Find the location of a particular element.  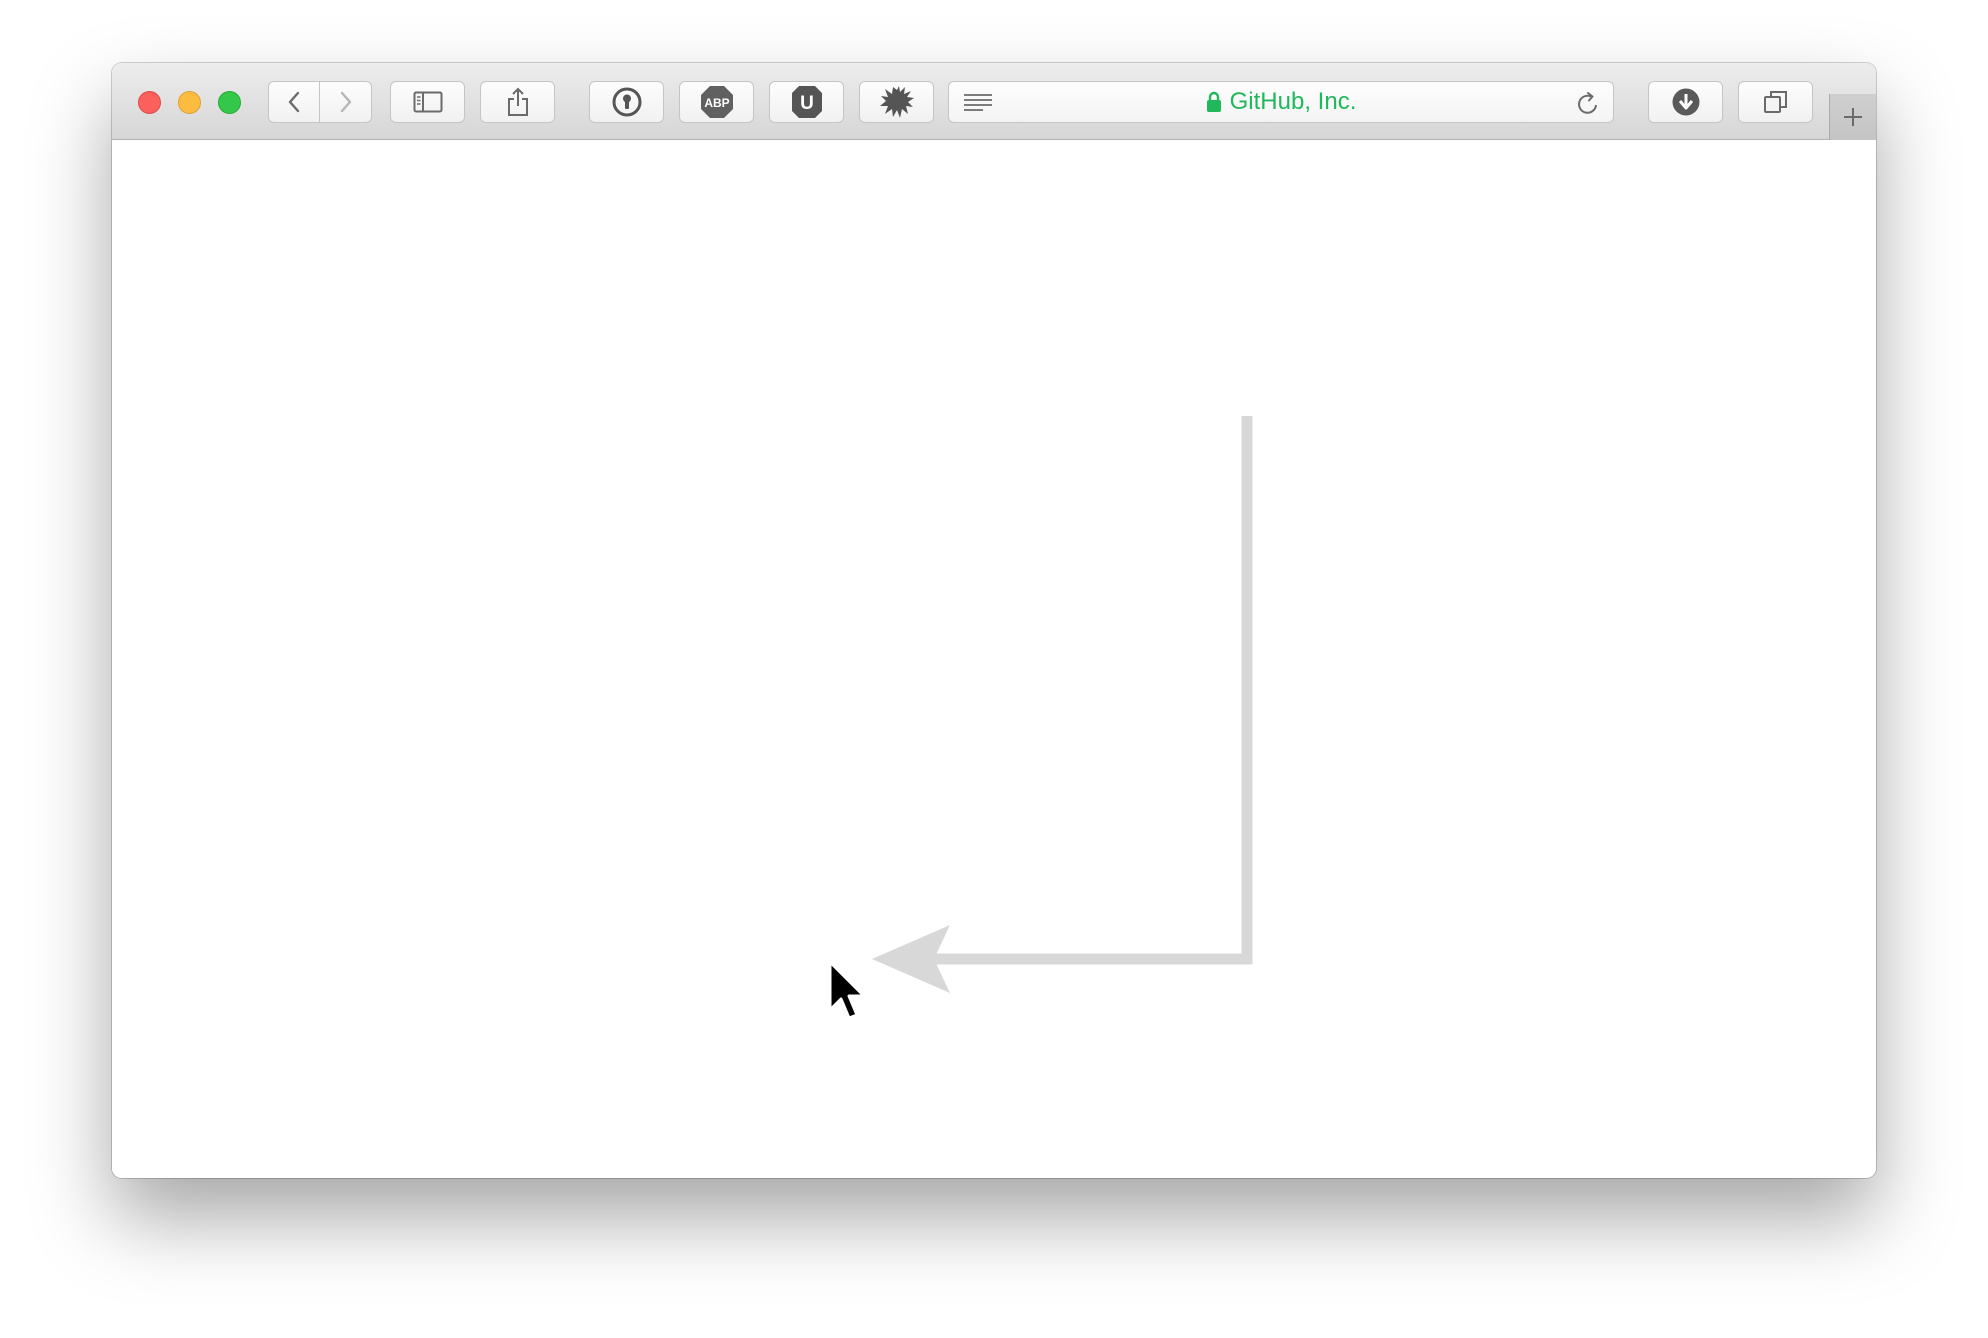

browser-toolbar: ABP U GitHub, Inc. is located at coordinates (994, 101).